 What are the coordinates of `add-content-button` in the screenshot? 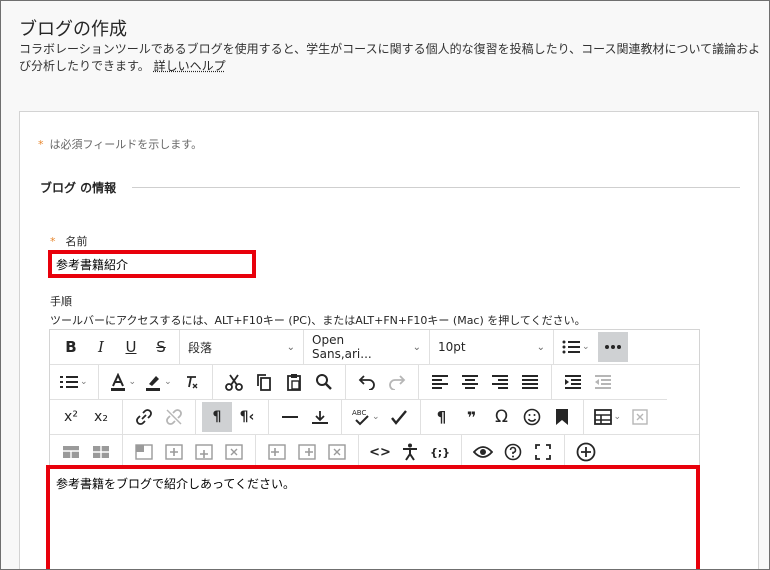 It's located at (586, 452).